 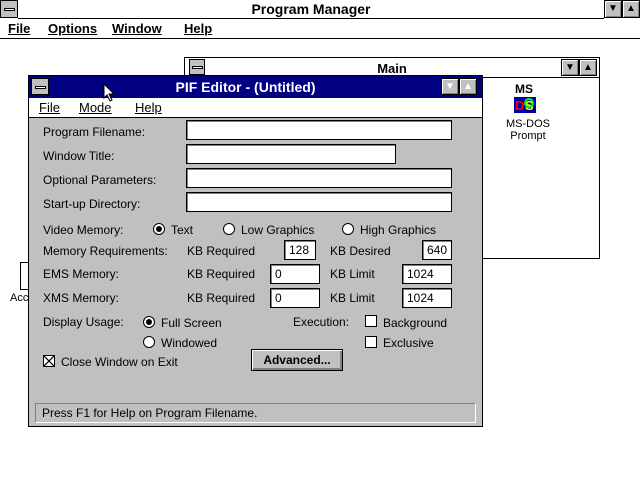 What do you see at coordinates (570, 67) in the screenshot?
I see `main-minimize-arrow-icon: ▼` at bounding box center [570, 67].